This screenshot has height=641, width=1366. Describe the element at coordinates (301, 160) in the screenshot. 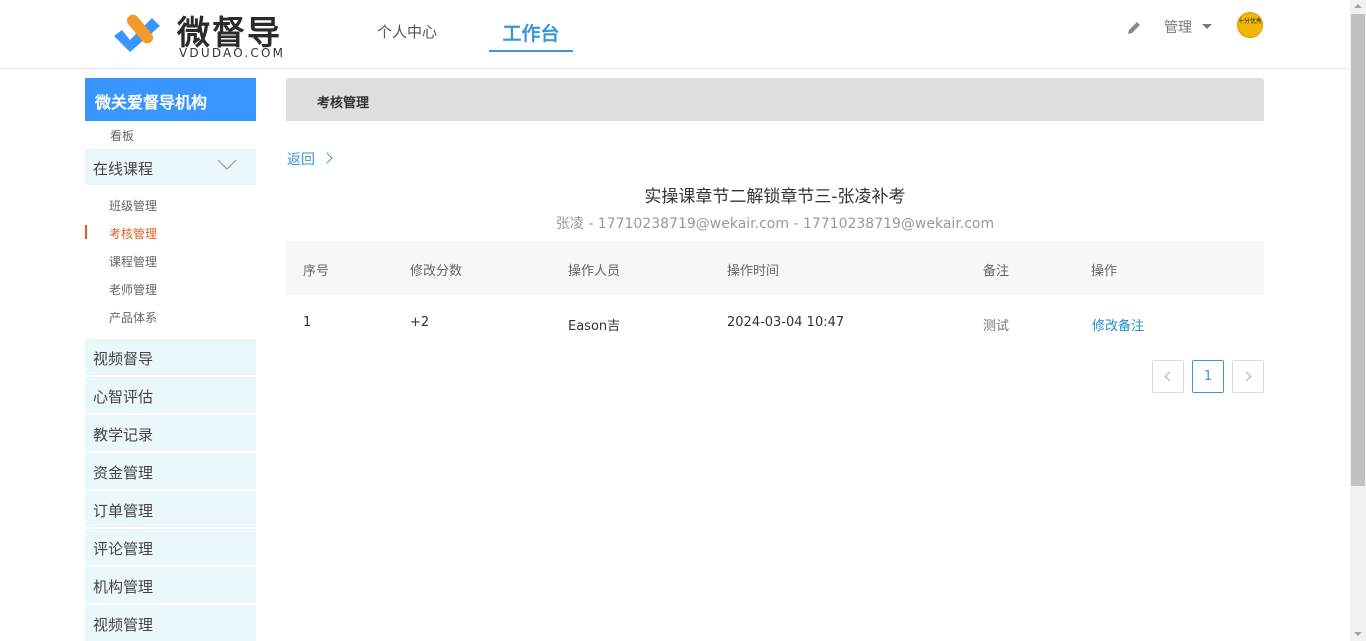

I see `back-label: 返回` at that location.